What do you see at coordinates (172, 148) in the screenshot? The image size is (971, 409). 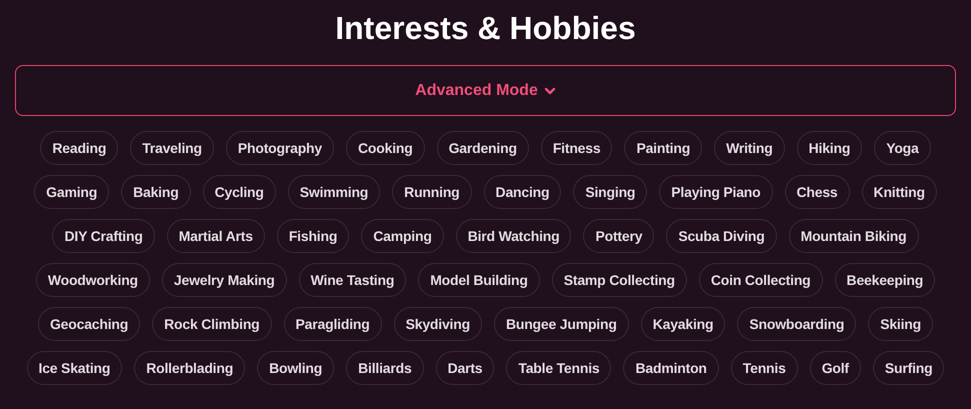 I see `hobby-chip: Traveling` at bounding box center [172, 148].